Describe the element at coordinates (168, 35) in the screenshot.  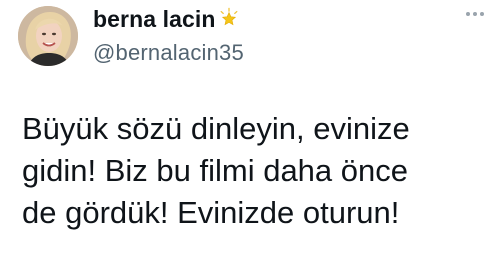
I see `user-info: berna lacin @bernalacin35` at that location.